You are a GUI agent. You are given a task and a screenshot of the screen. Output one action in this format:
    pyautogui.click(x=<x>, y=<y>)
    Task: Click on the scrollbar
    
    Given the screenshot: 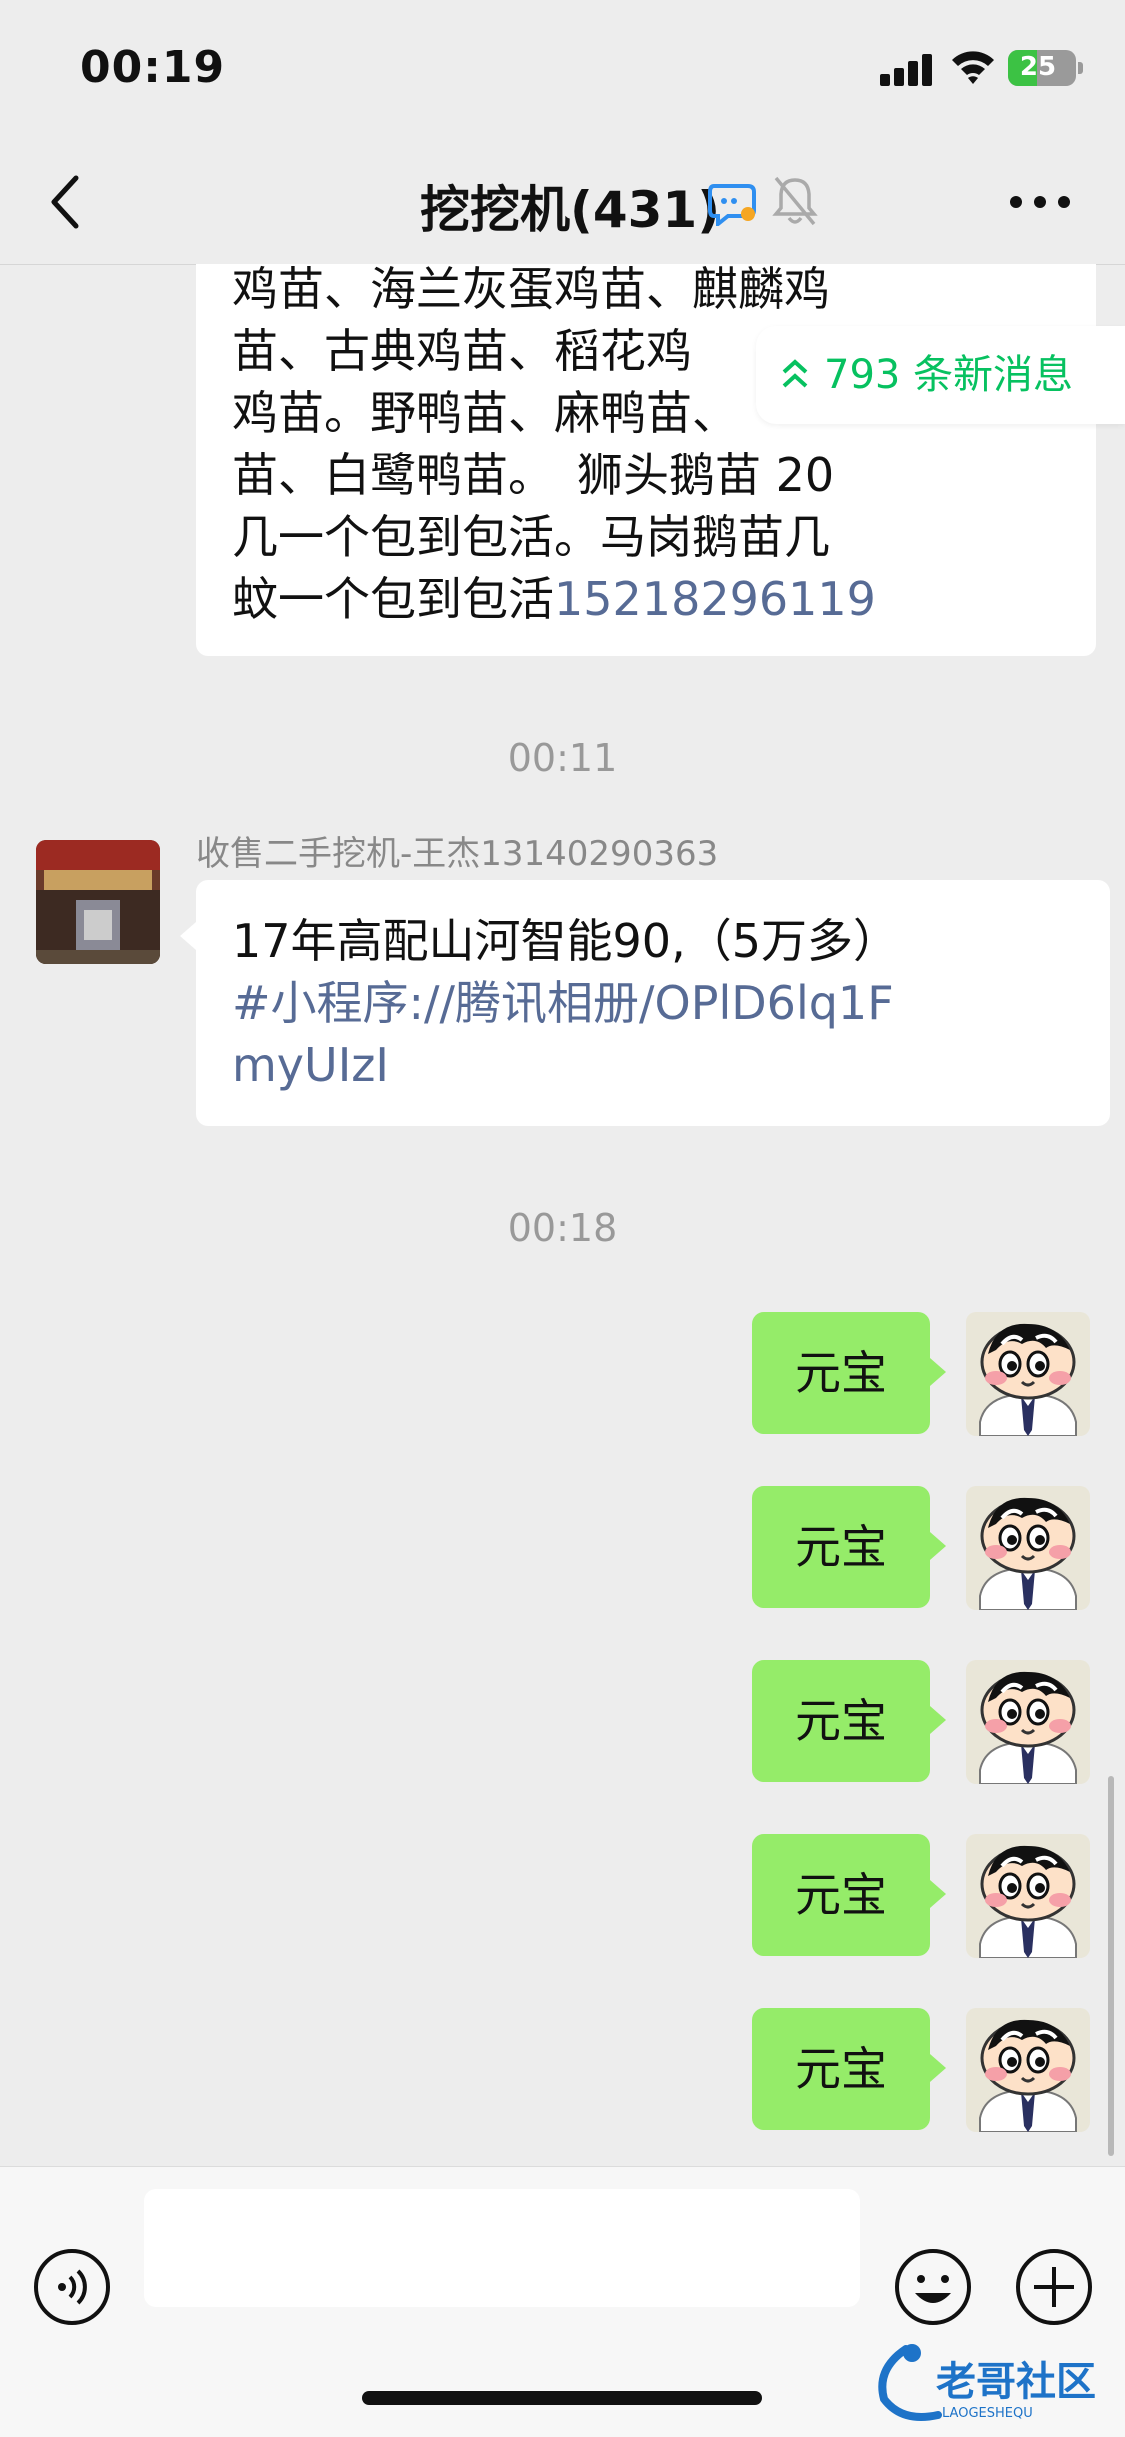 What is the action you would take?
    pyautogui.click(x=1111, y=1966)
    